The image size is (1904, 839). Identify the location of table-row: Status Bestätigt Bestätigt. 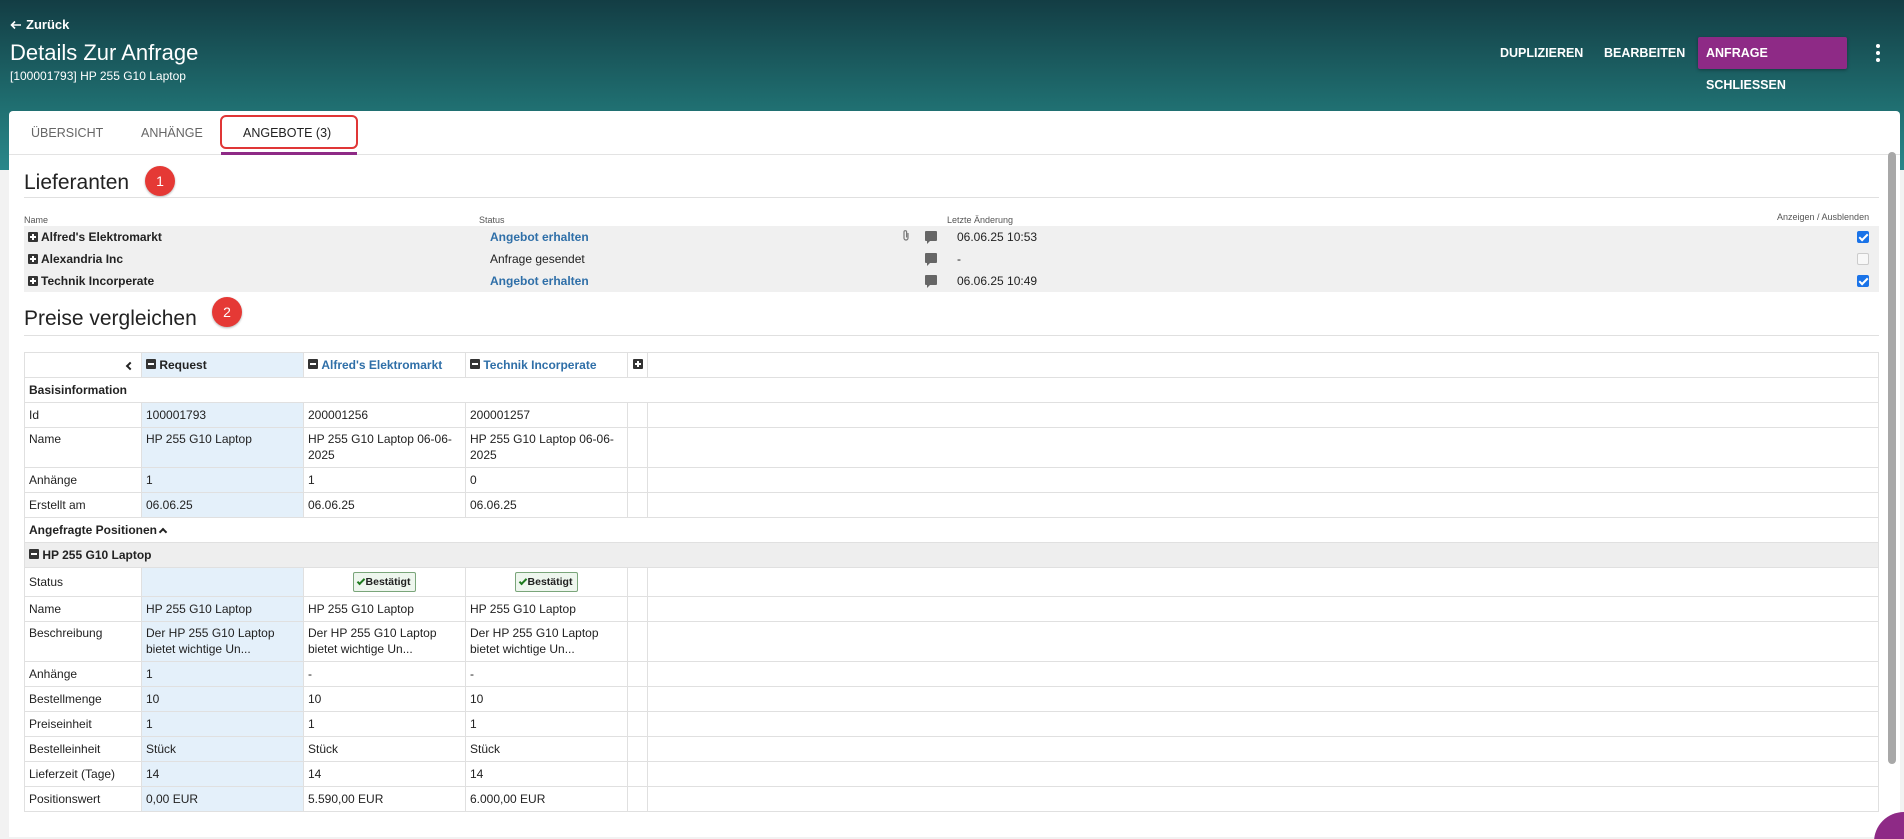
(951, 582).